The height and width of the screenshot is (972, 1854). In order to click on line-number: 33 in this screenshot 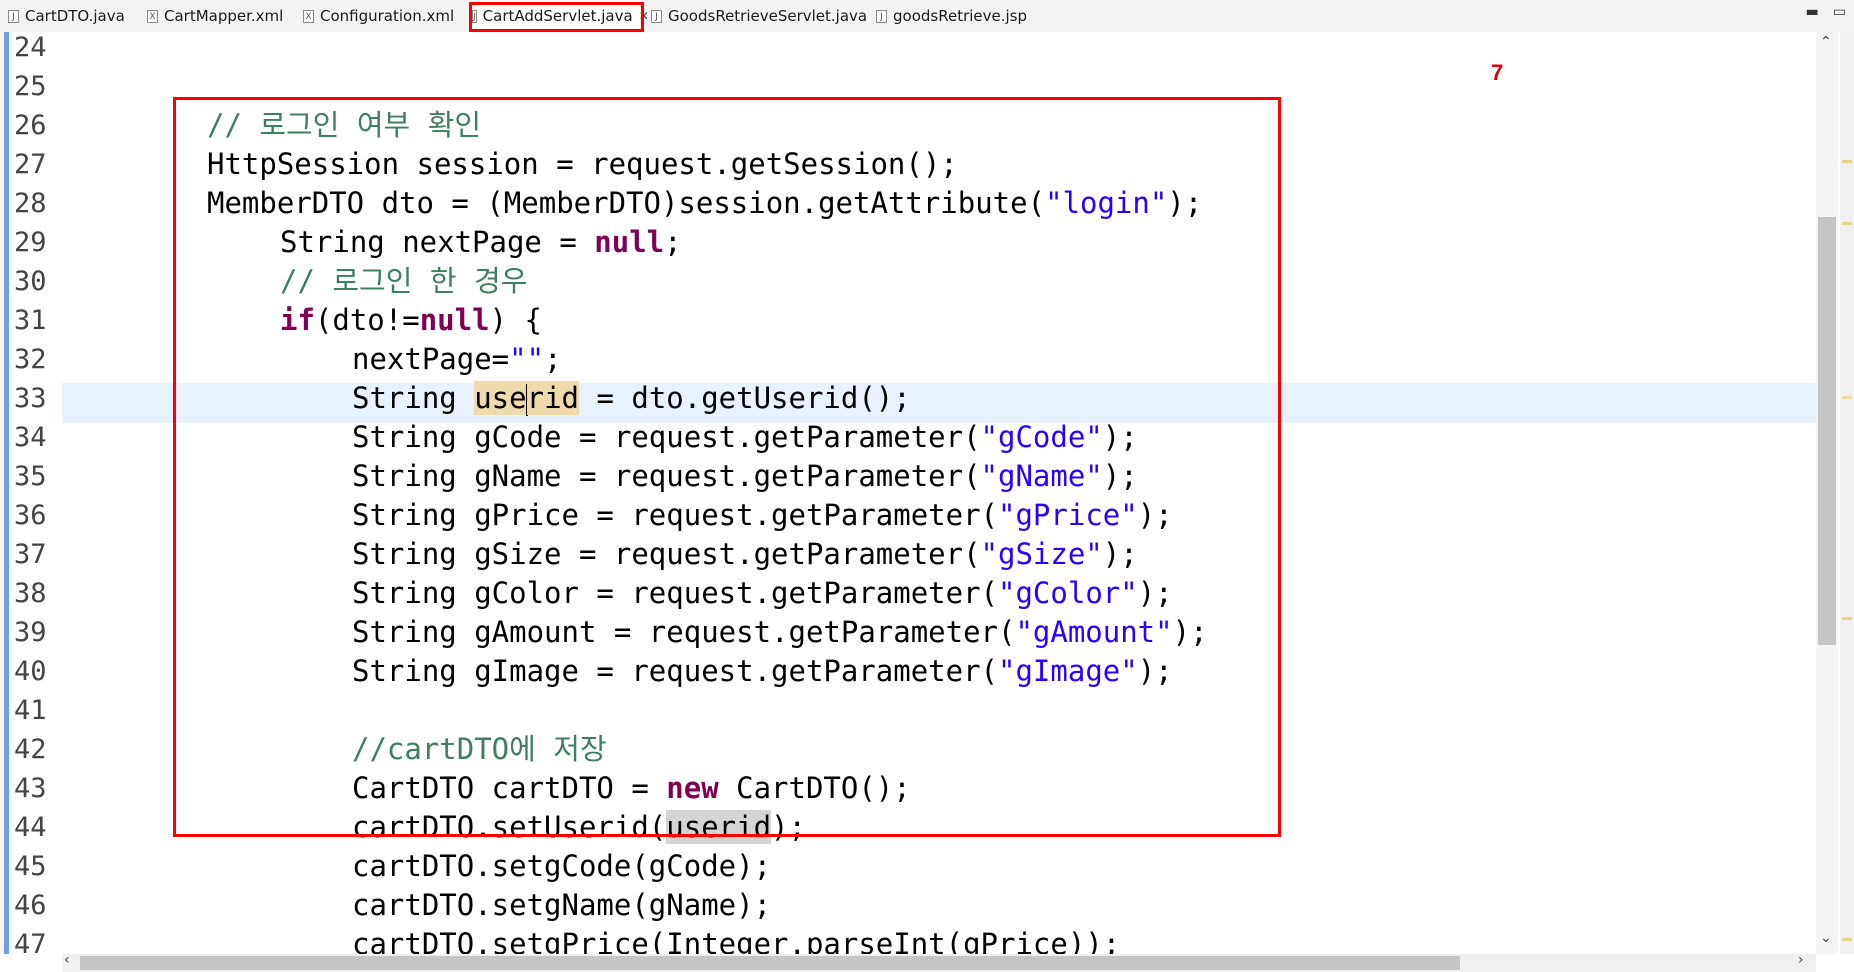, I will do `click(30, 398)`.